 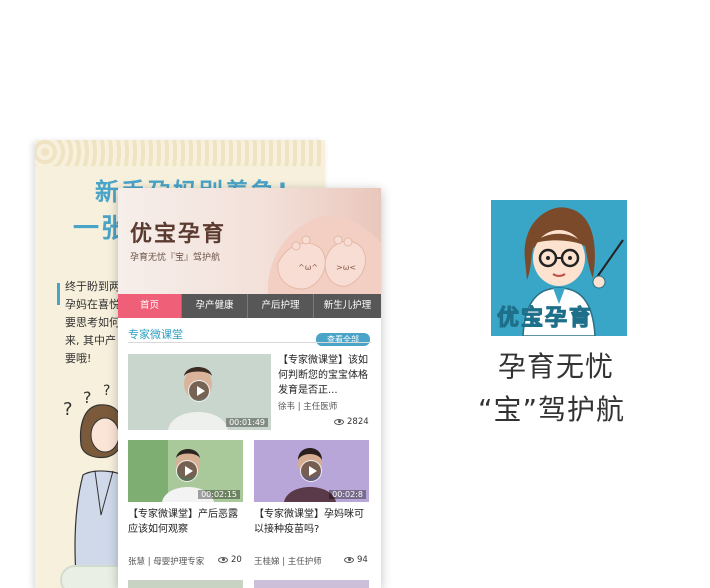 What do you see at coordinates (347, 306) in the screenshot?
I see `tab-newborn-care: 新生儿护理` at bounding box center [347, 306].